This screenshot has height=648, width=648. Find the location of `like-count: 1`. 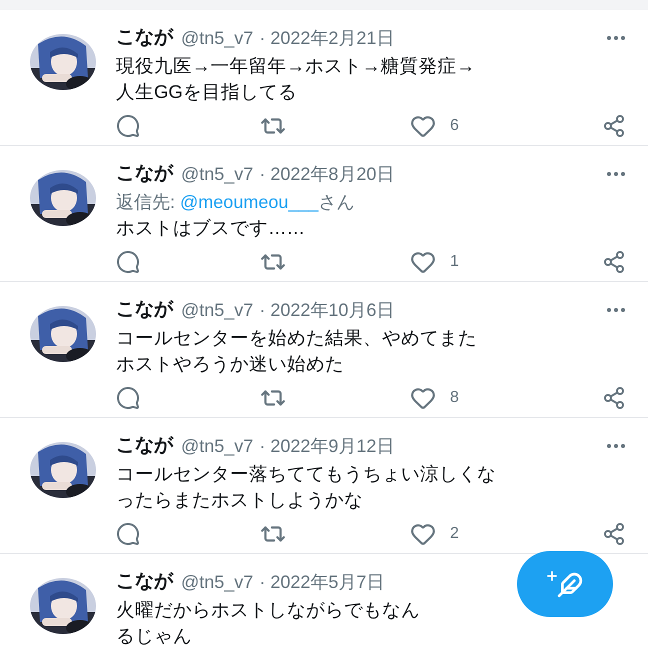

like-count: 1 is located at coordinates (454, 262).